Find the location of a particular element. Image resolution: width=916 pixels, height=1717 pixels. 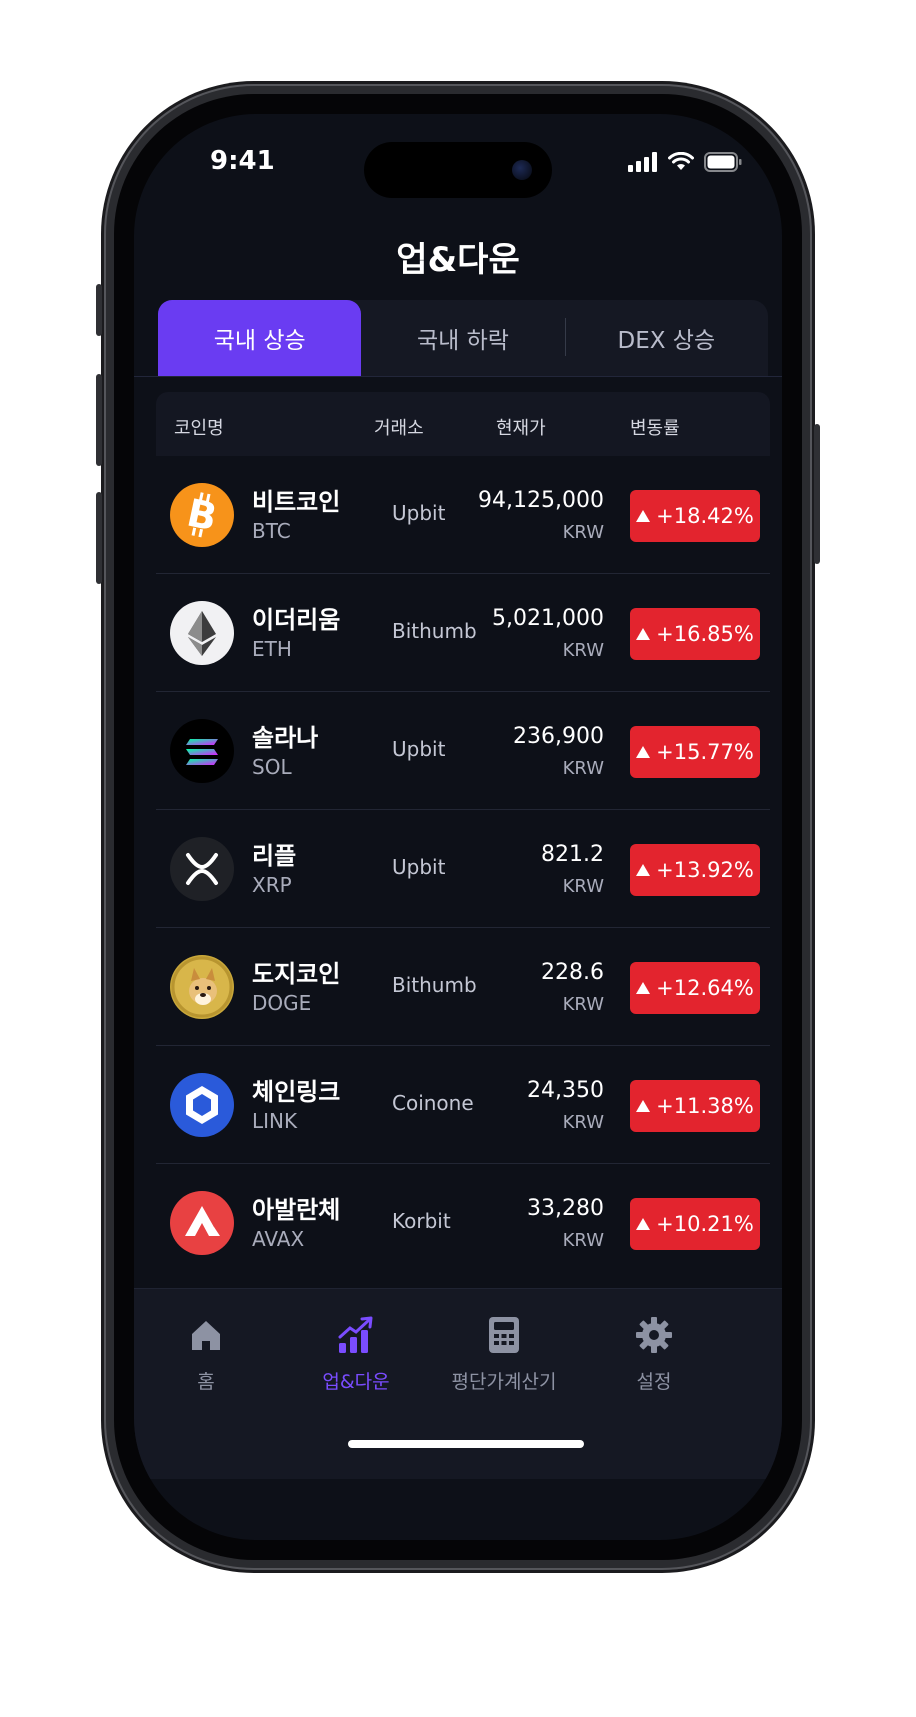

coin-row-xrp: 리플 XRP Upbit 821.2 KRW +13.92% is located at coordinates (463, 869).